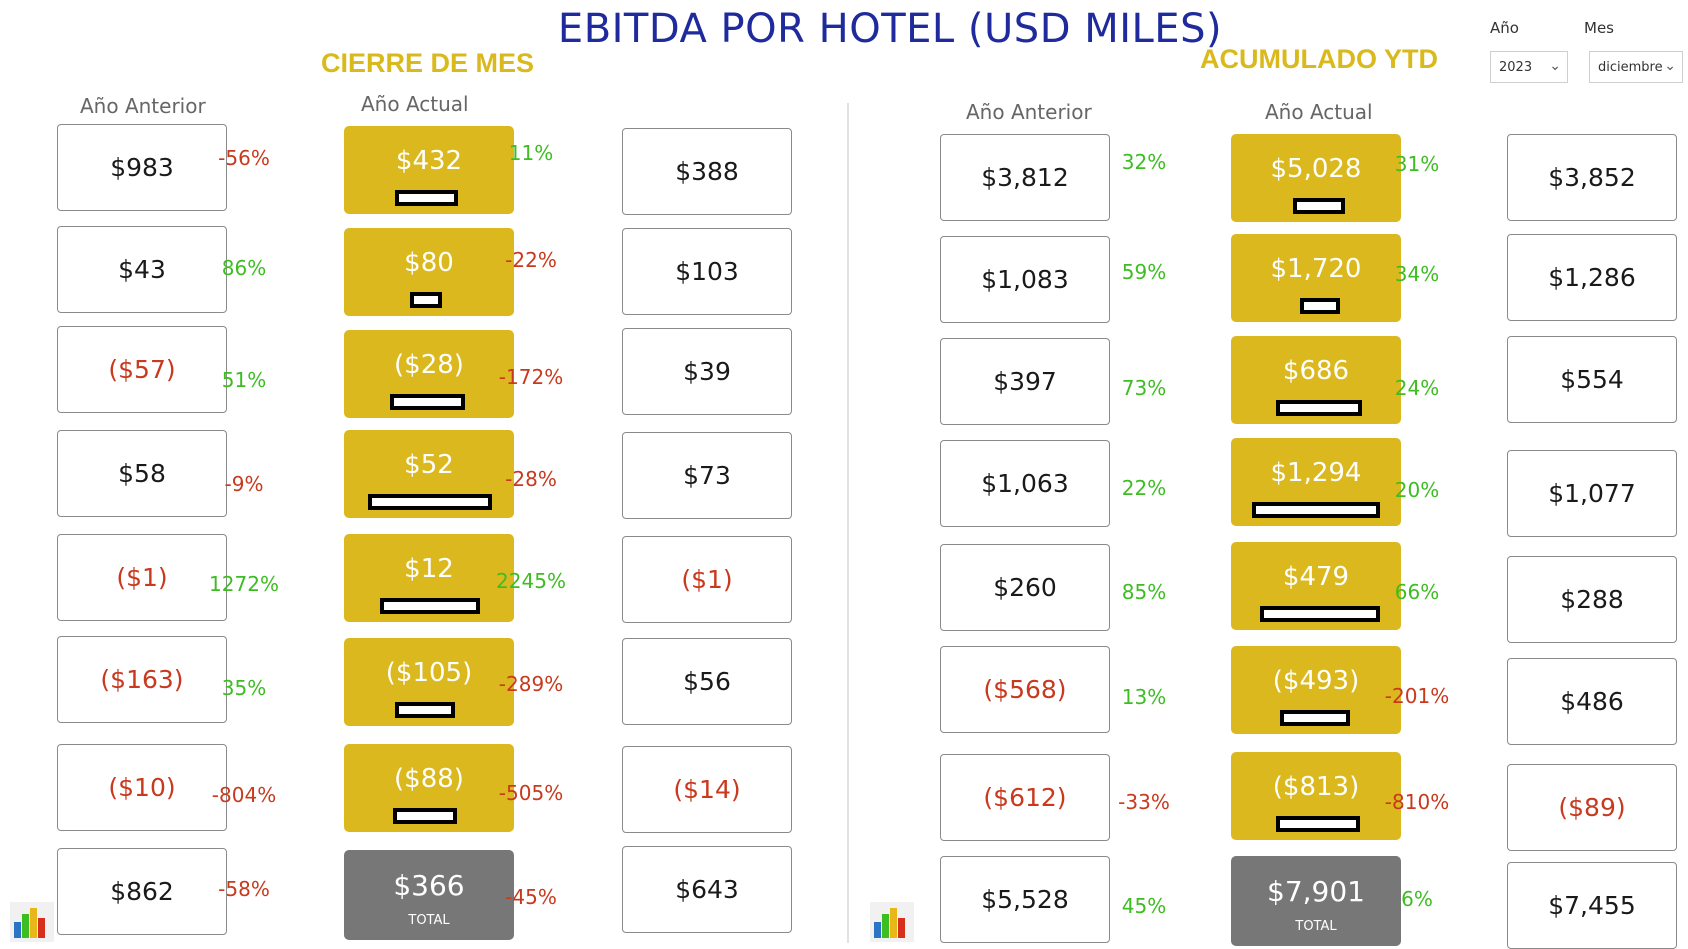 The width and height of the screenshot is (1688, 949). I want to click on current-year-value: $52, so click(429, 465).